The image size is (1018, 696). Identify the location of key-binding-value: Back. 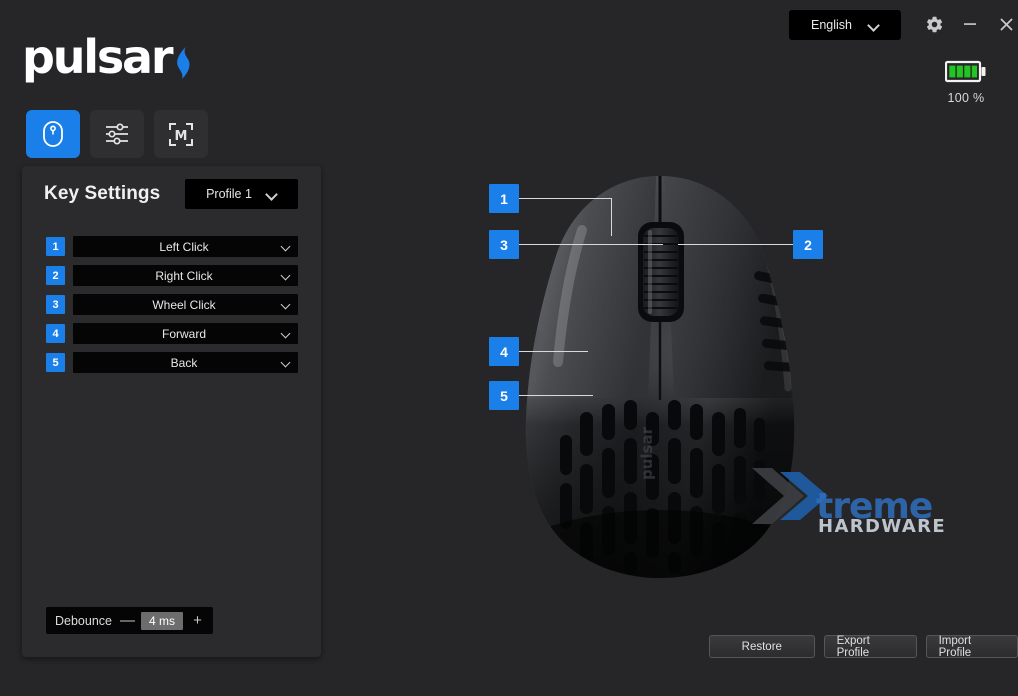
(184, 362).